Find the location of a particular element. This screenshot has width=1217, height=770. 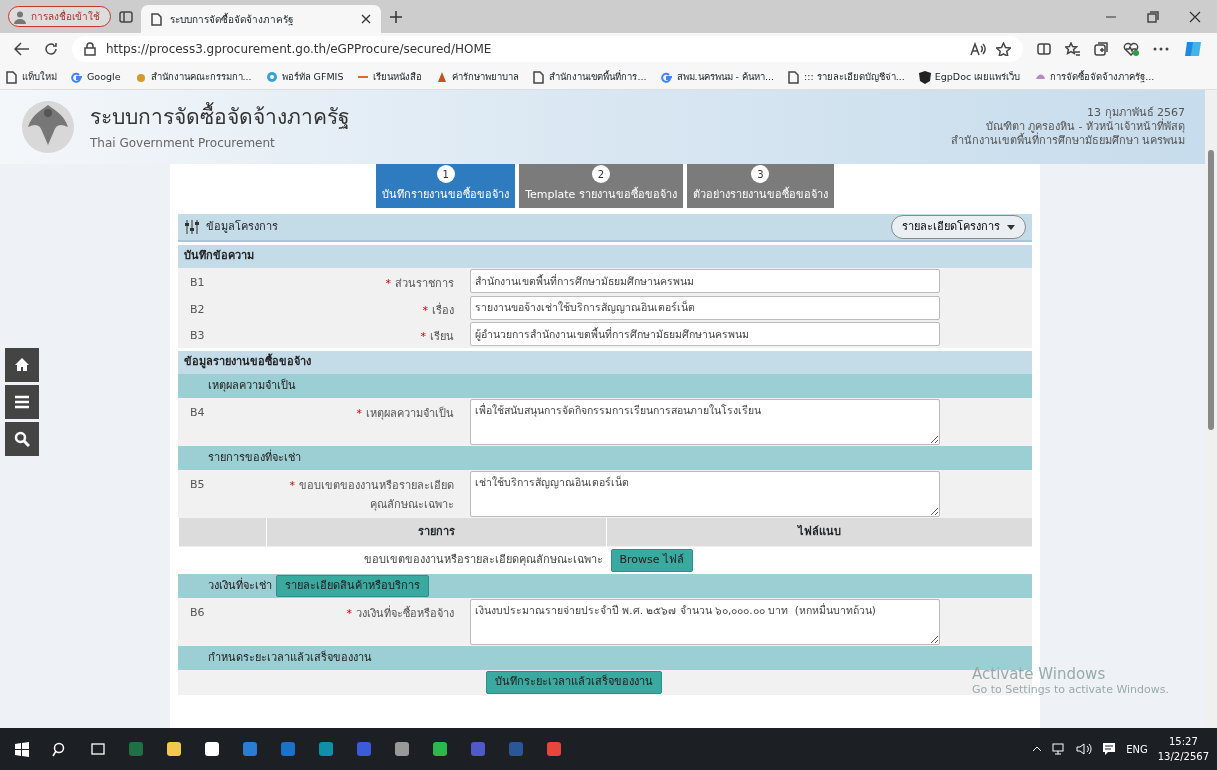

collections-icon is located at coordinates (1101, 49).